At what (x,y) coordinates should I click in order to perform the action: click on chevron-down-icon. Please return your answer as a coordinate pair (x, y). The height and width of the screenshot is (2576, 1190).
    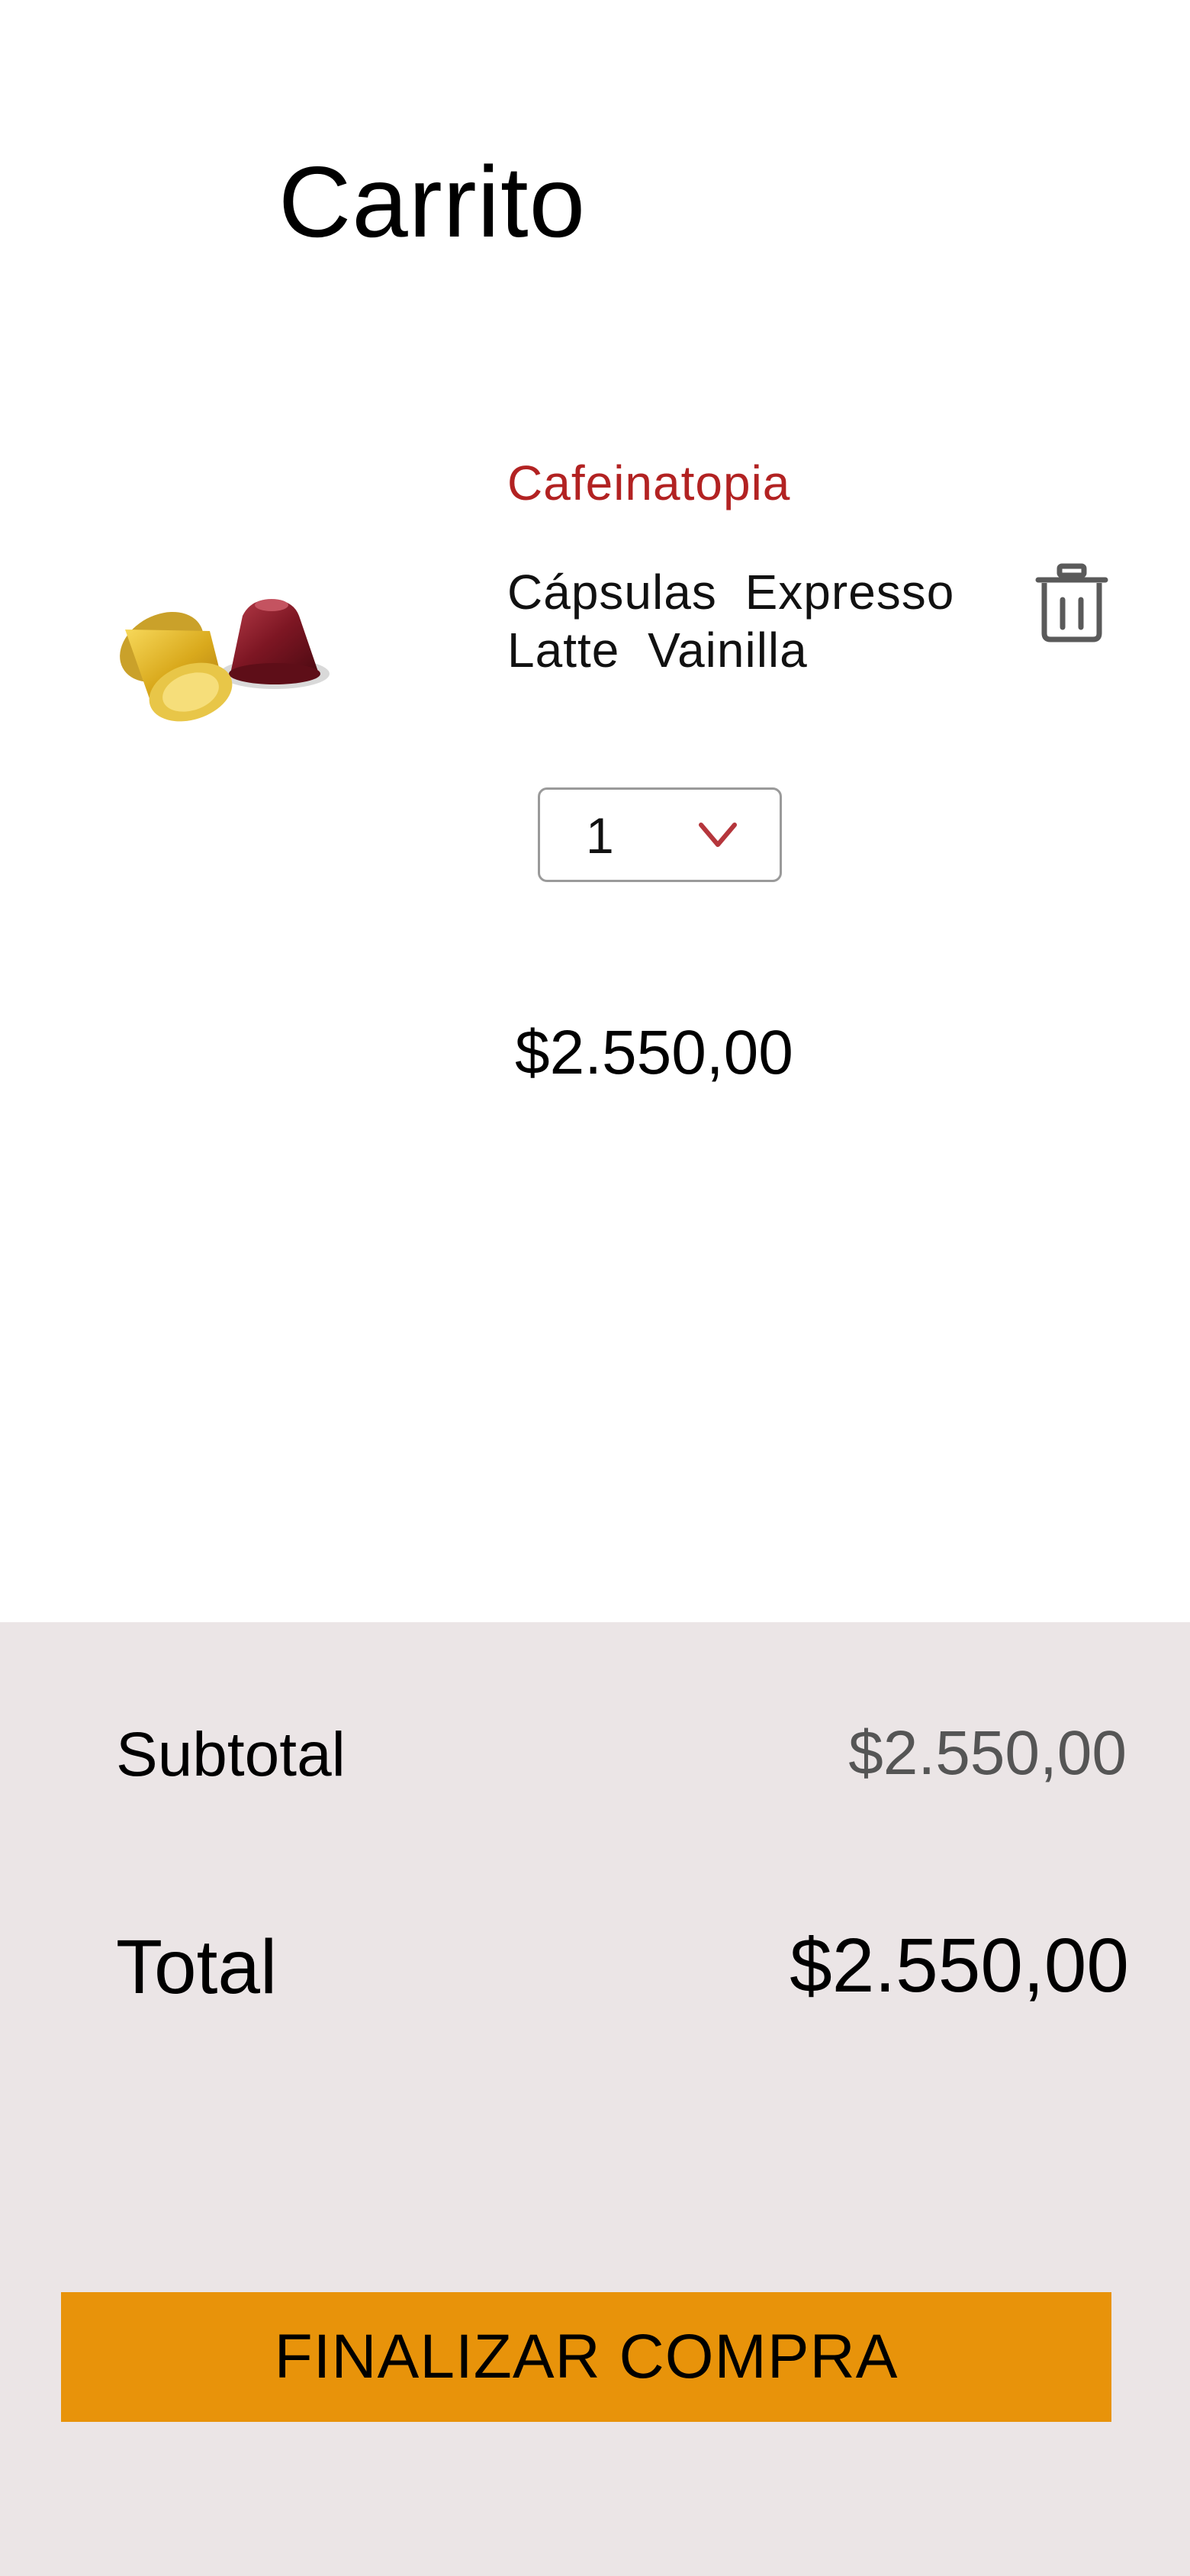
    Looking at the image, I should click on (718, 837).